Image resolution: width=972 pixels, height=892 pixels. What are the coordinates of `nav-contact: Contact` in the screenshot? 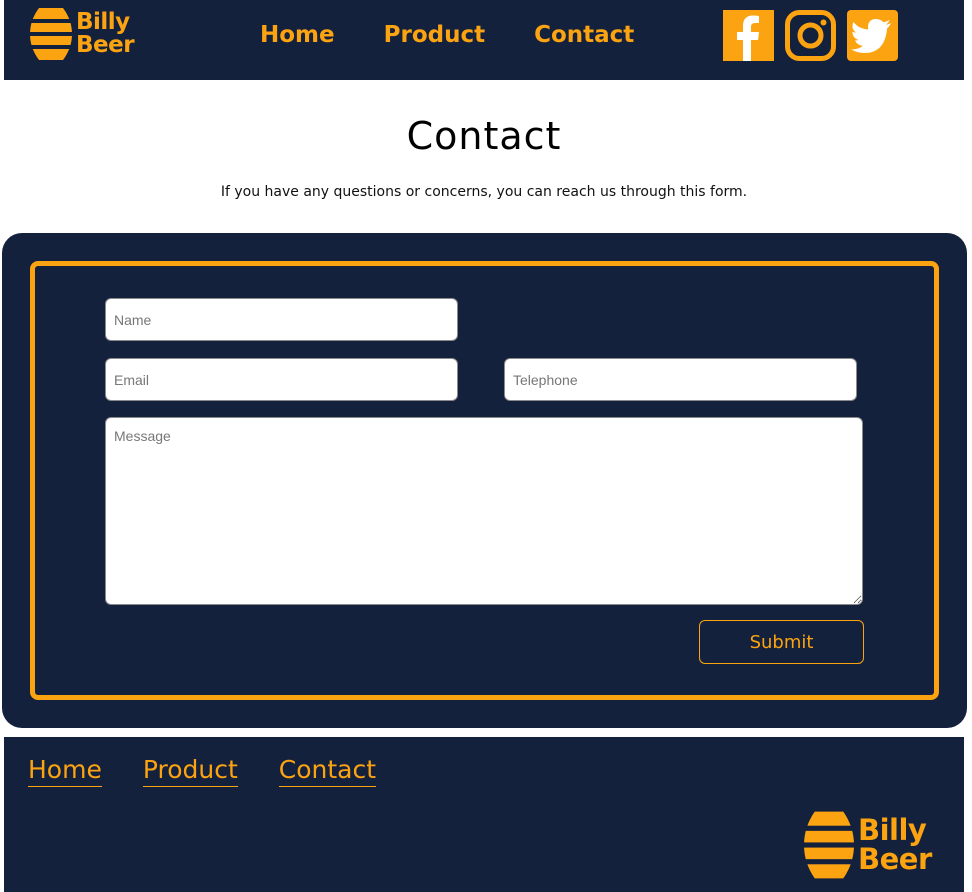 It's located at (584, 35).